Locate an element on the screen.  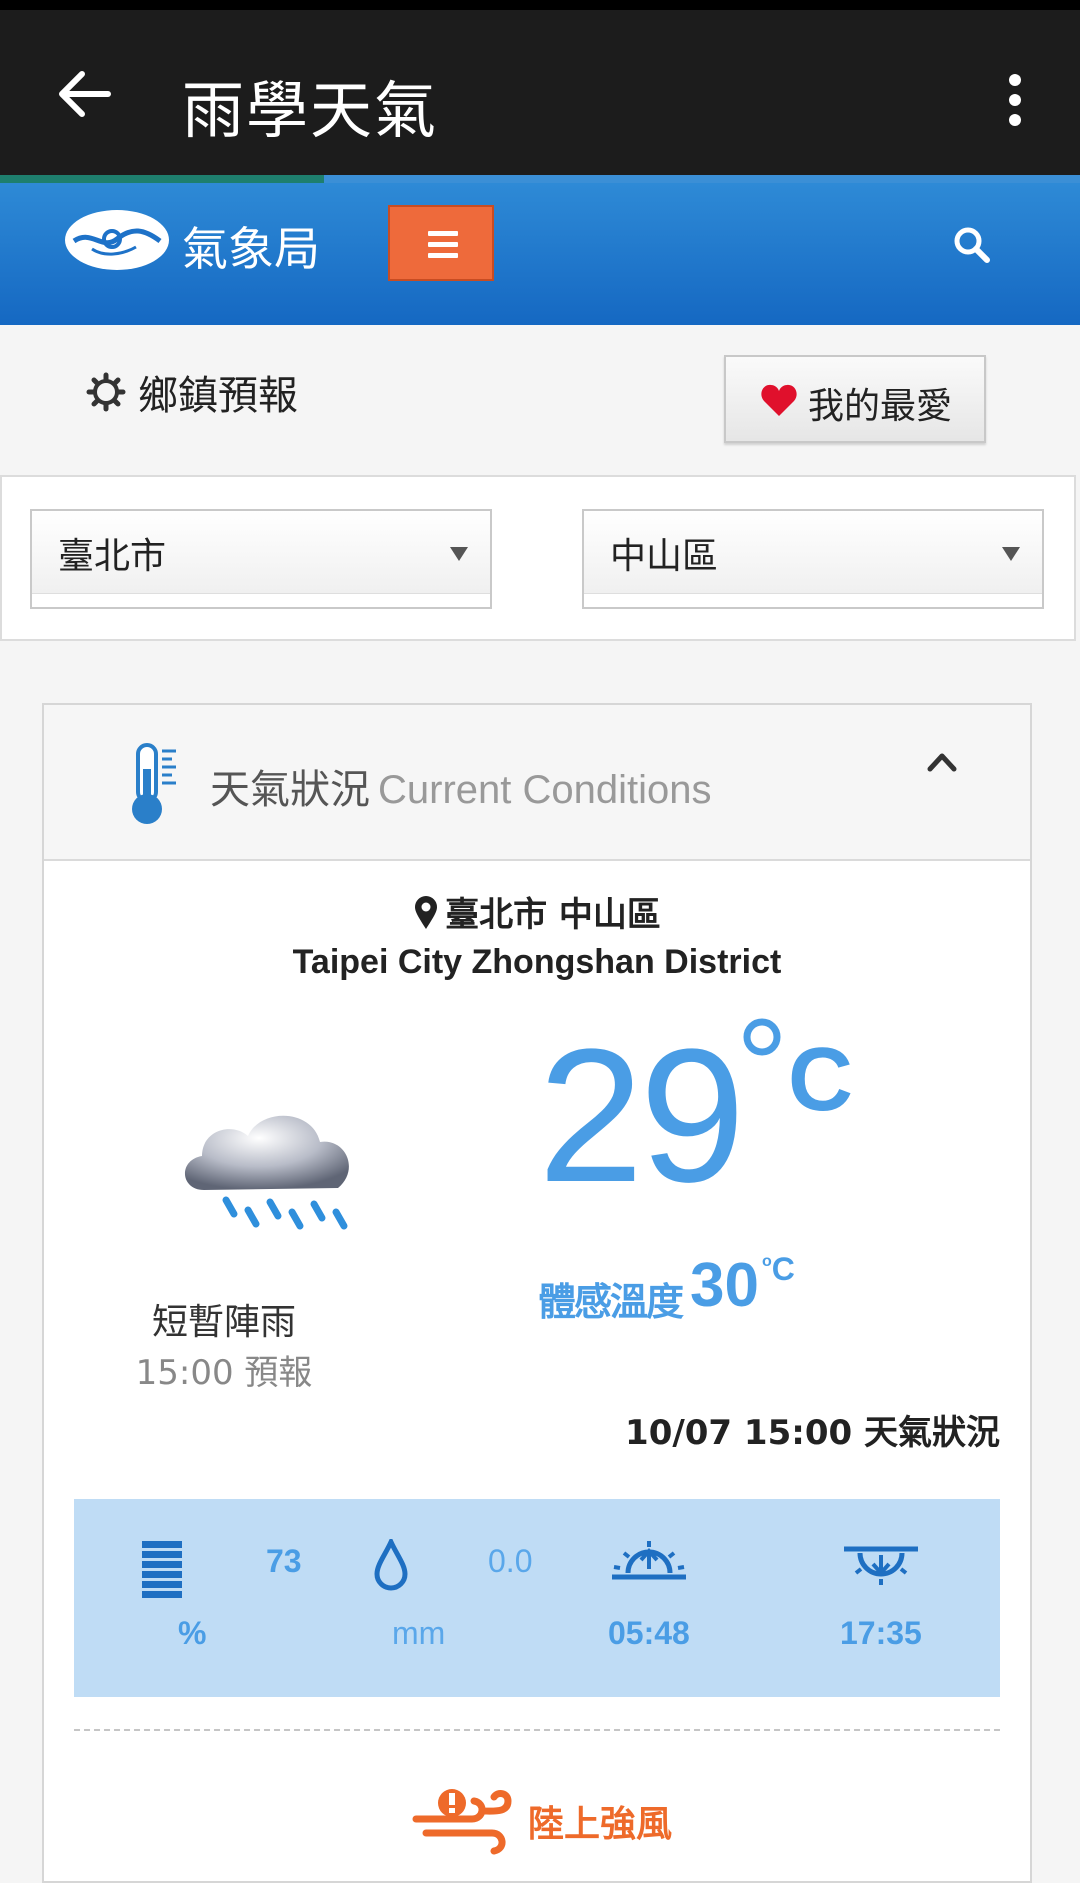
heart-icon is located at coordinates (779, 400).